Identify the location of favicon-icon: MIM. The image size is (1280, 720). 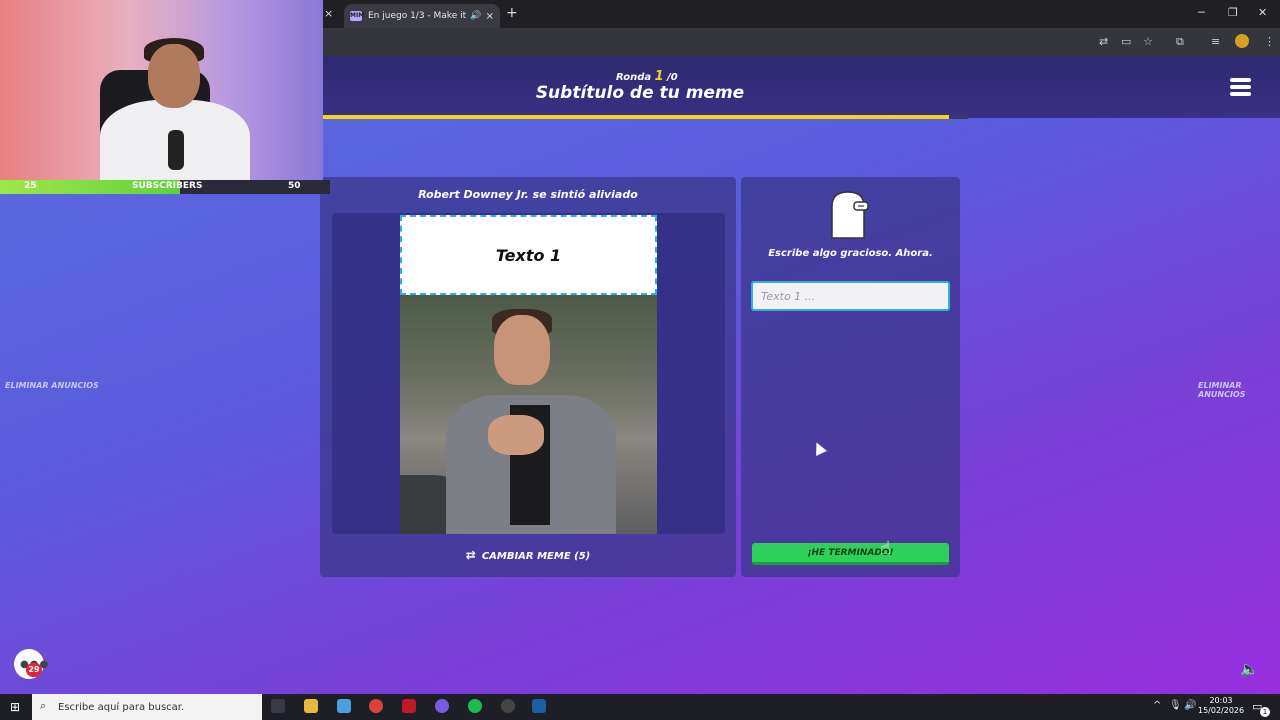
(357, 16).